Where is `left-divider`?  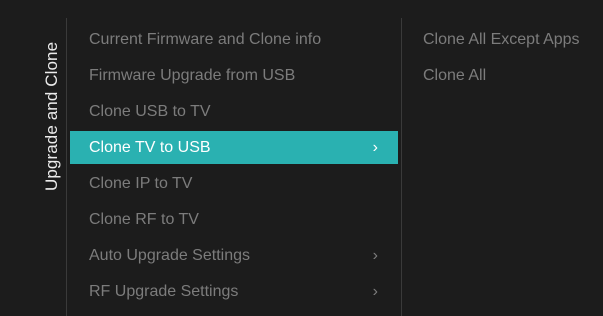
left-divider is located at coordinates (66, 167).